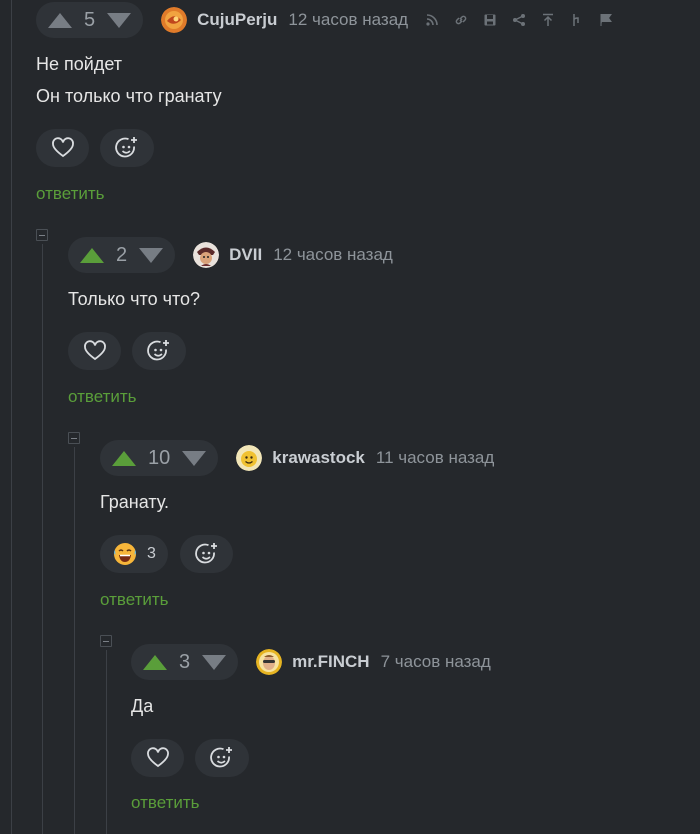  What do you see at coordinates (330, 662) in the screenshot?
I see `username: mr.FINCH` at bounding box center [330, 662].